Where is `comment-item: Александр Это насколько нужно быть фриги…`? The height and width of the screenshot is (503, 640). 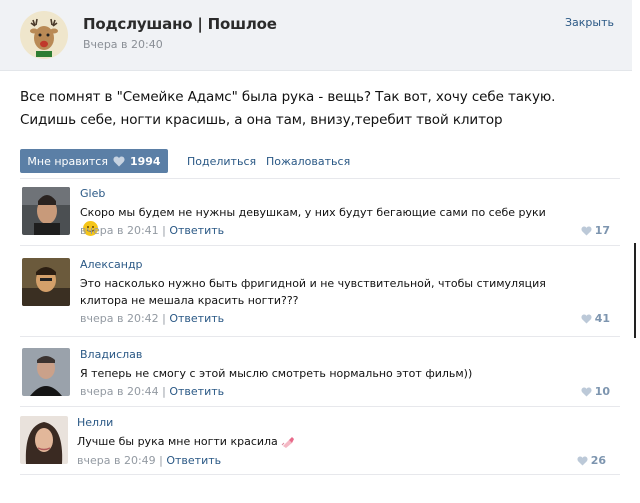 comment-item: Александр Это насколько нужно быть фриги… is located at coordinates (320, 297).